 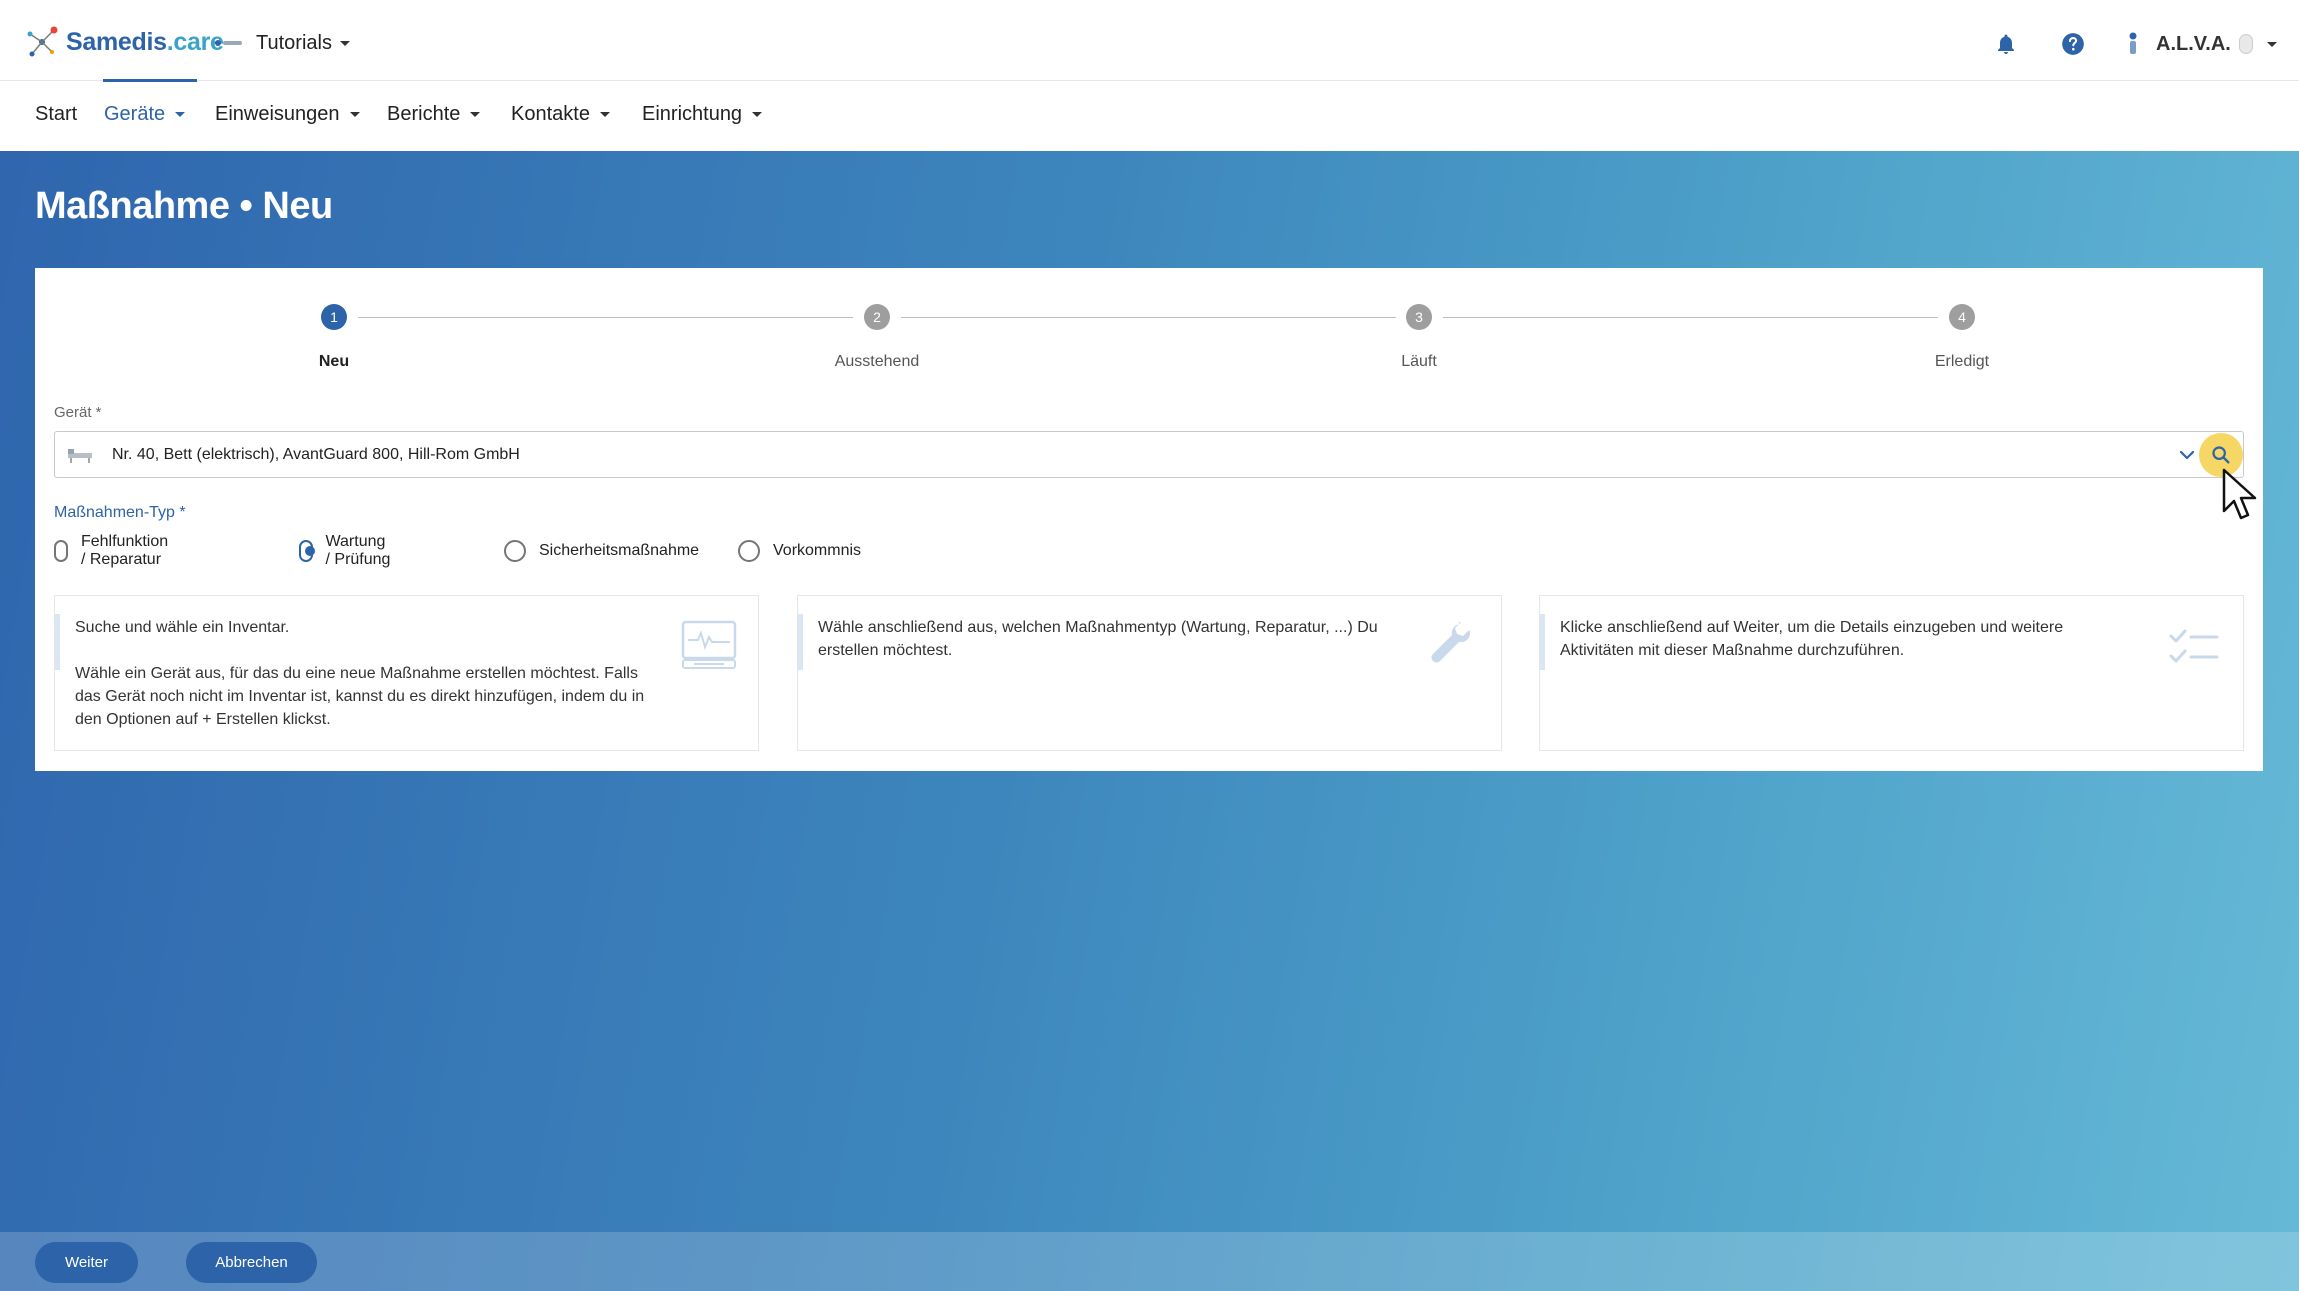 What do you see at coordinates (1149, 40) in the screenshot?
I see `top-header: Samedis.care Tutorials A.L.V.A.` at bounding box center [1149, 40].